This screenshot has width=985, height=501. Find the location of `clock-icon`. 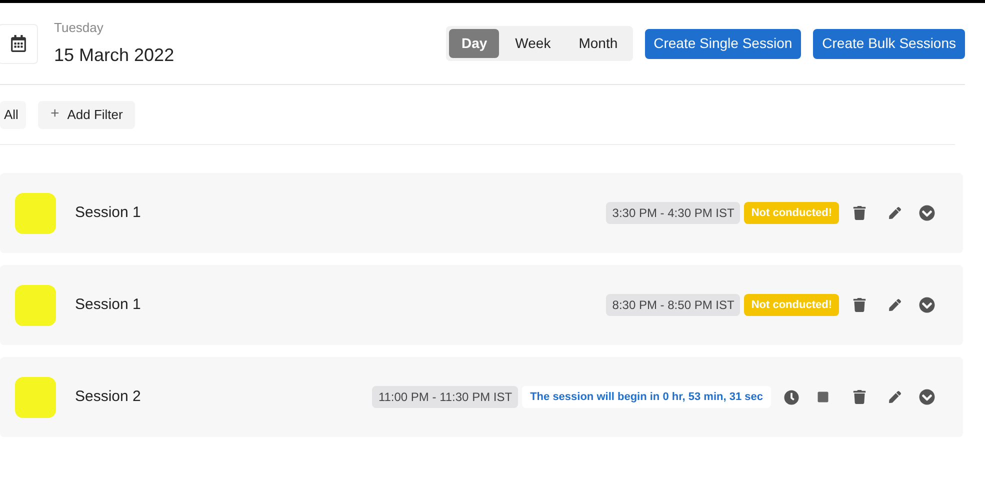

clock-icon is located at coordinates (791, 397).